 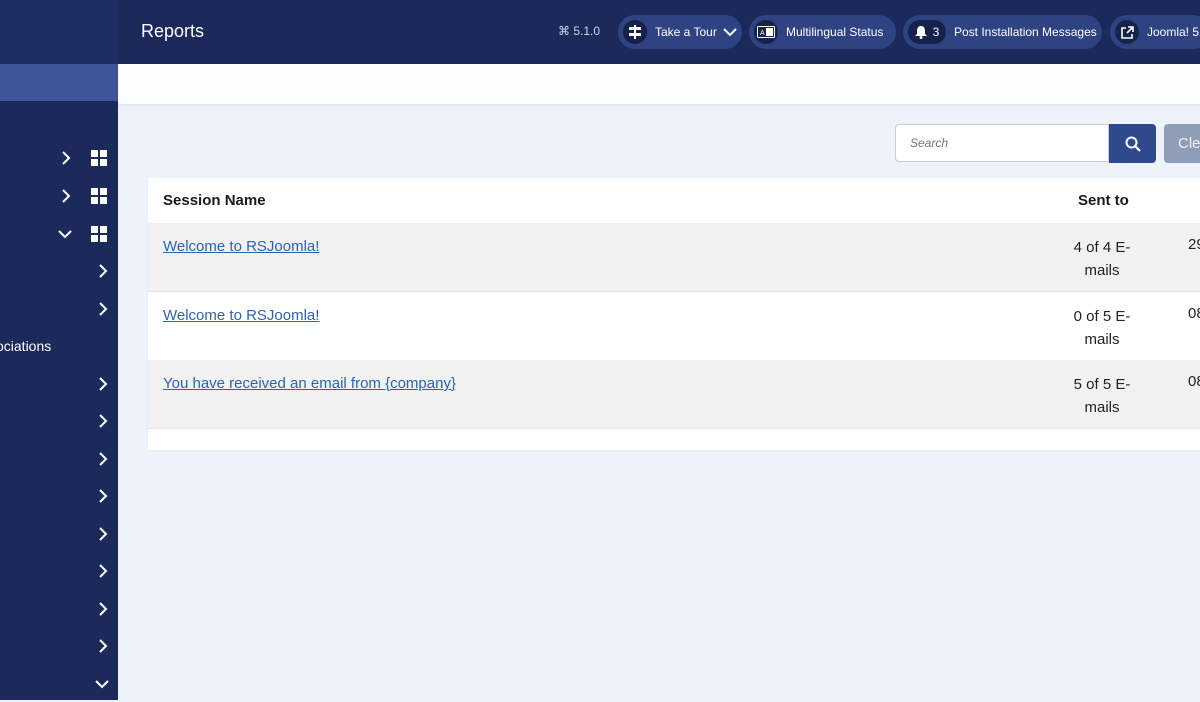 What do you see at coordinates (635, 32) in the screenshot?
I see `signpost-icon` at bounding box center [635, 32].